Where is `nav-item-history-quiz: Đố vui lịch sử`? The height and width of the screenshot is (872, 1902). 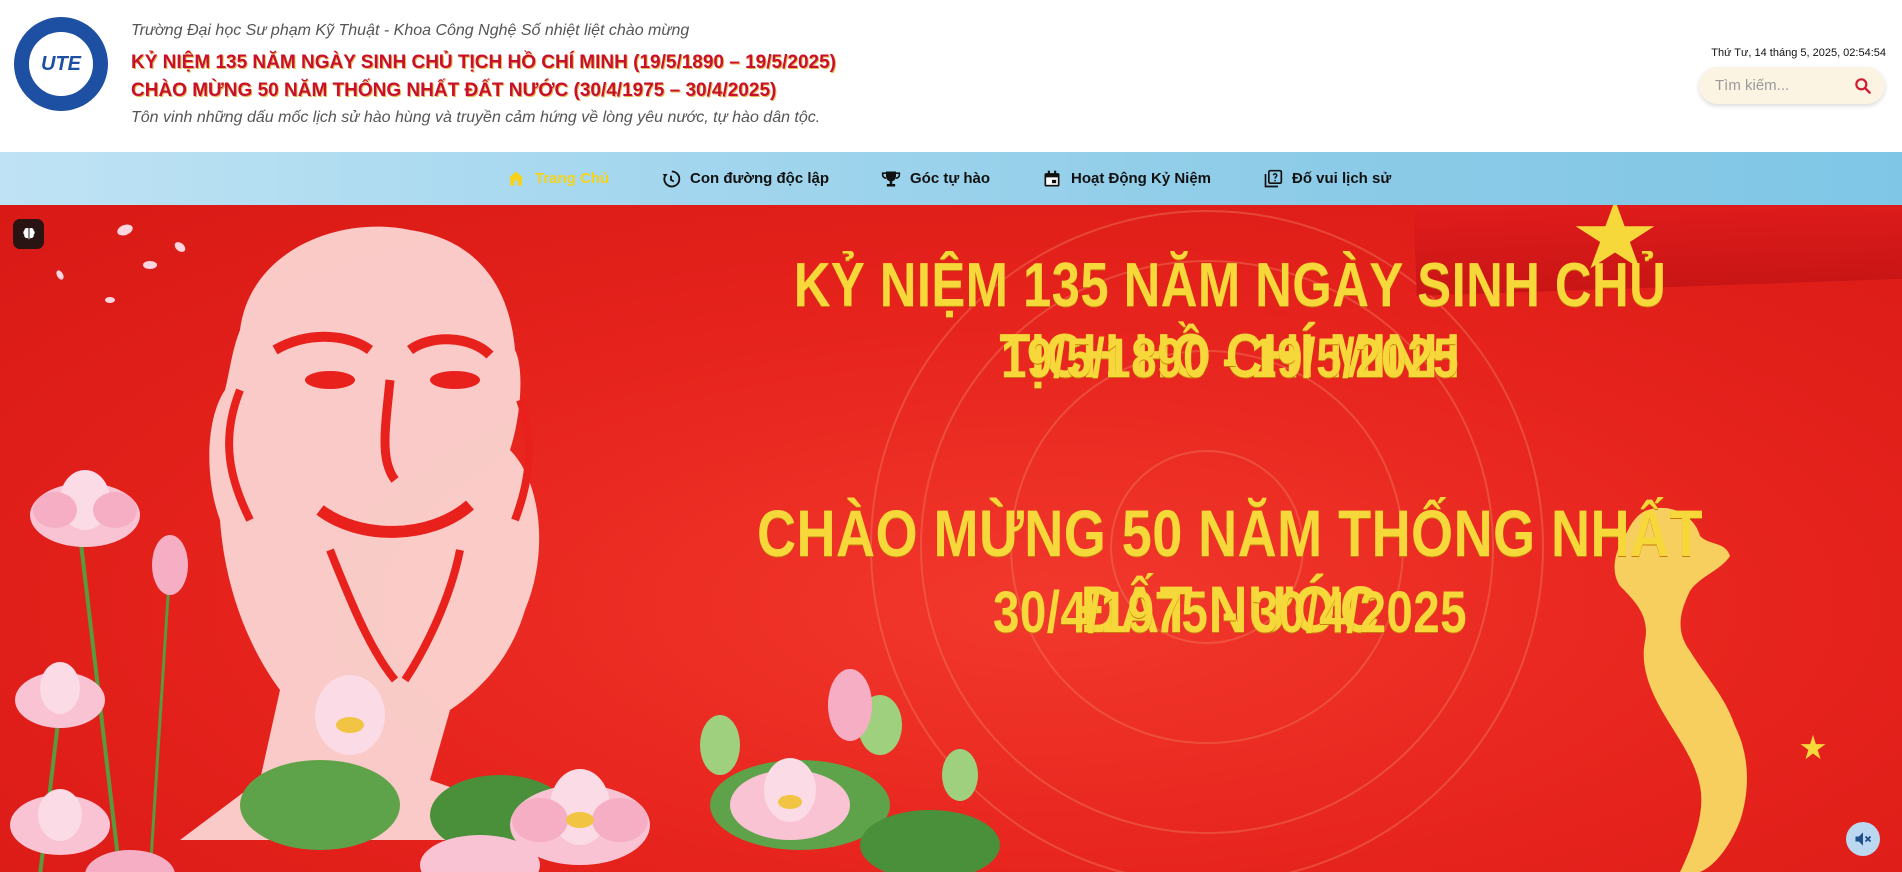 nav-item-history-quiz: Đố vui lịch sử is located at coordinates (1327, 178).